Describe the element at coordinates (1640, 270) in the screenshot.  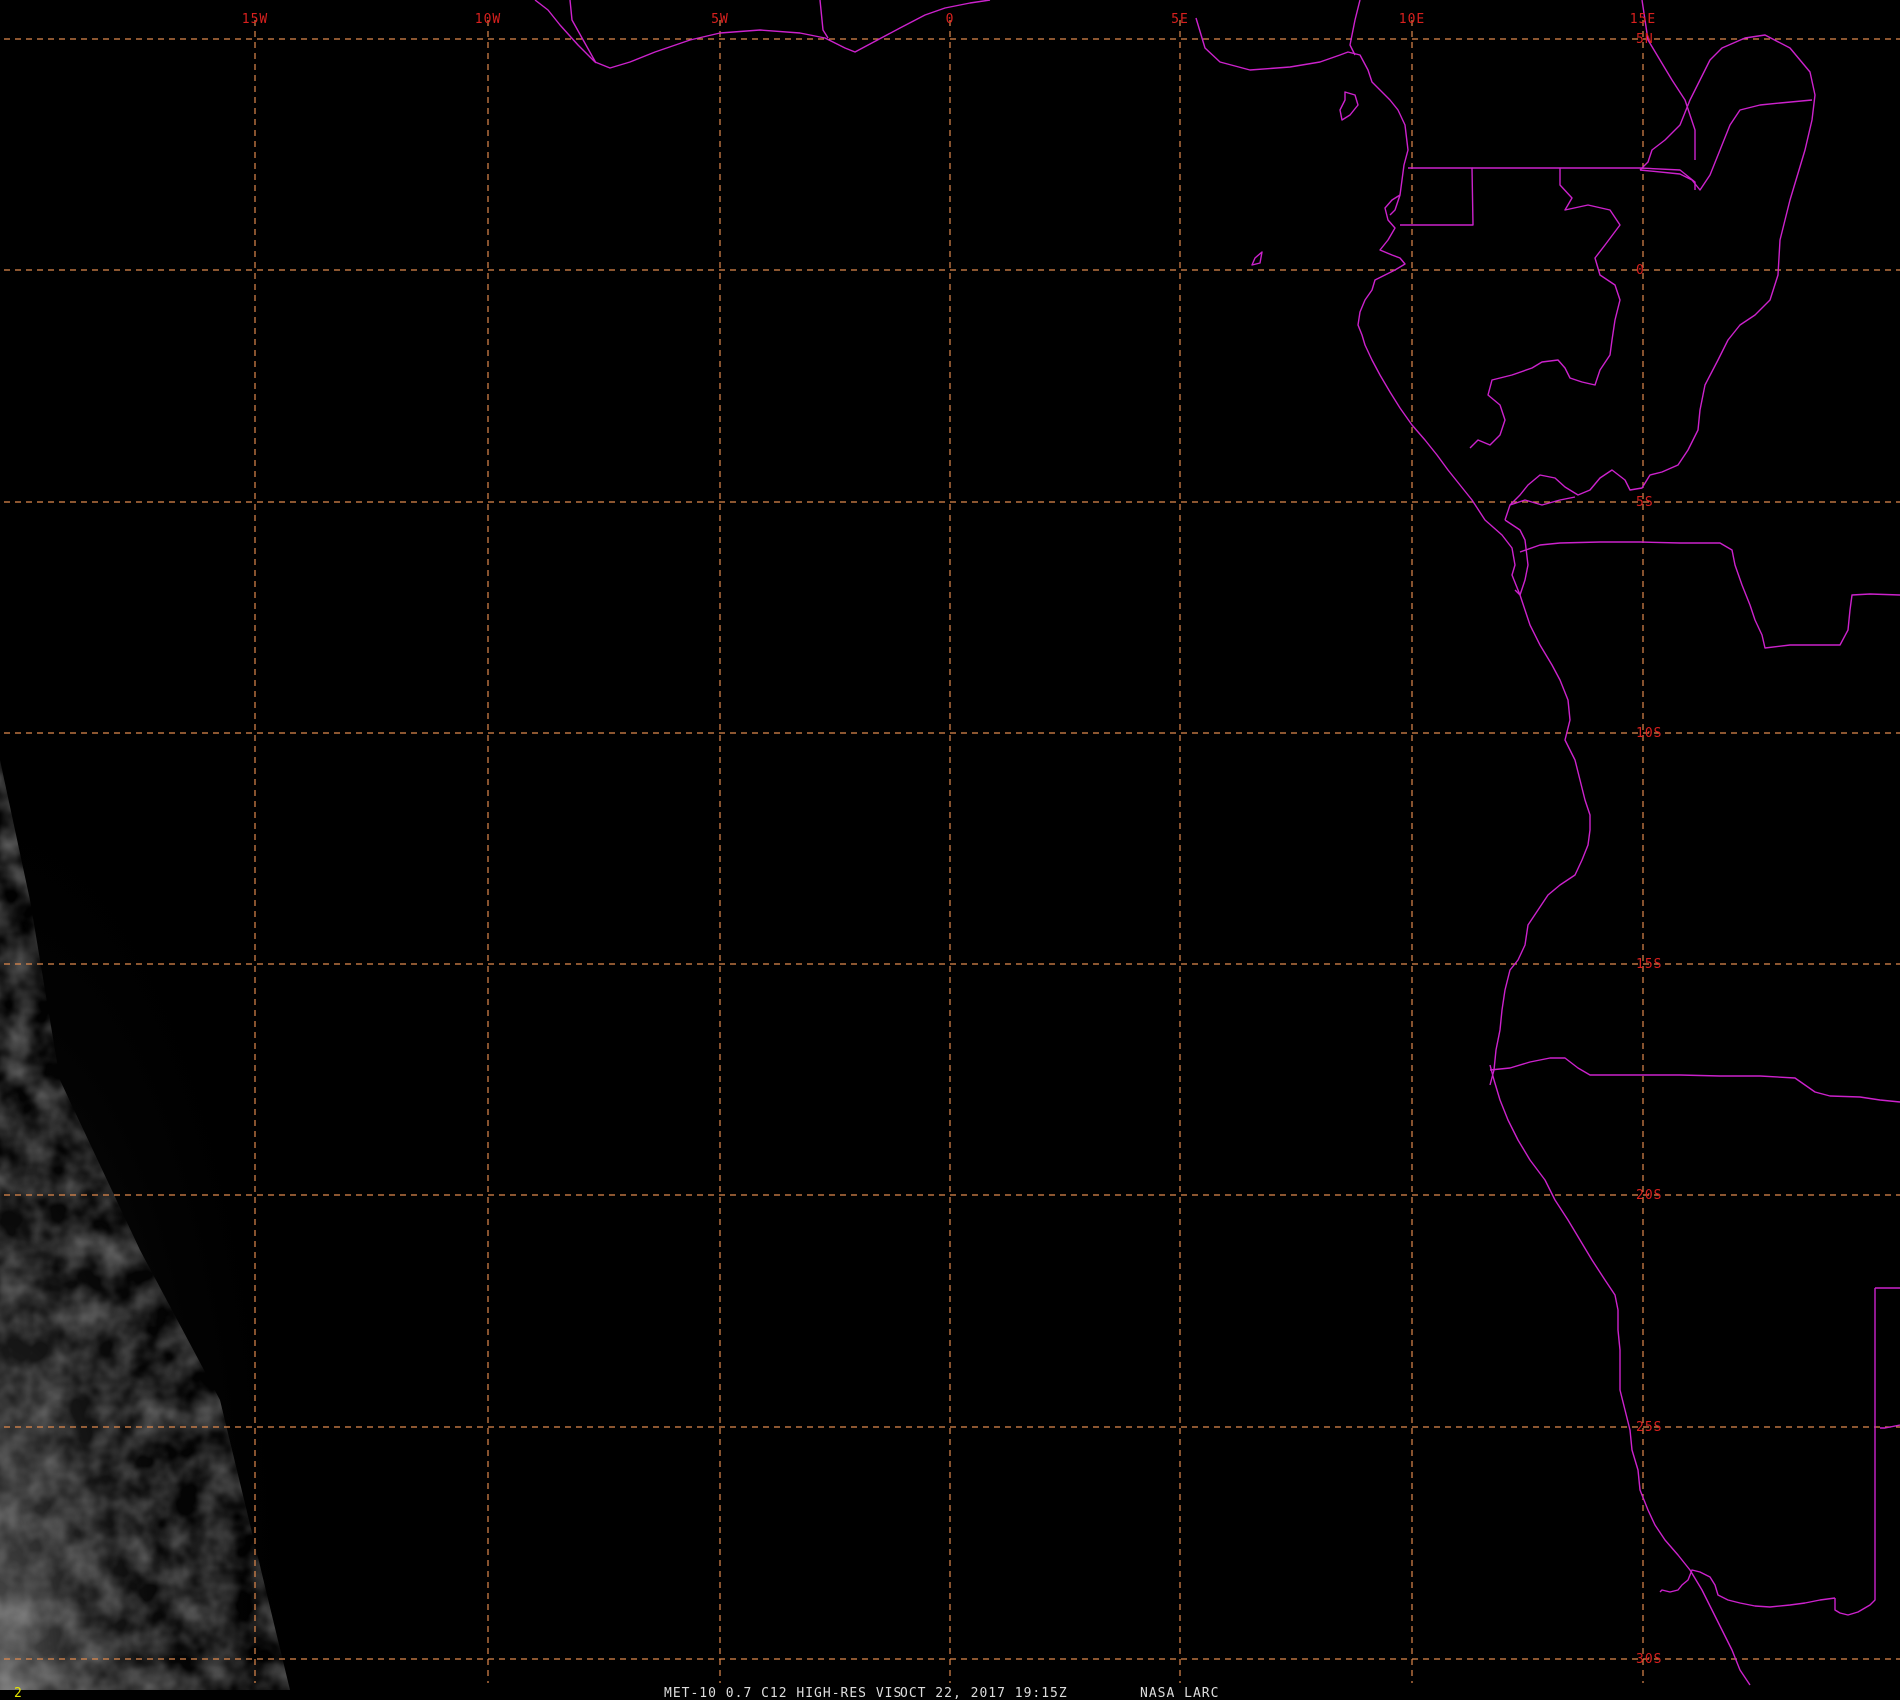
I see `latitude-tick-label: 0` at that location.